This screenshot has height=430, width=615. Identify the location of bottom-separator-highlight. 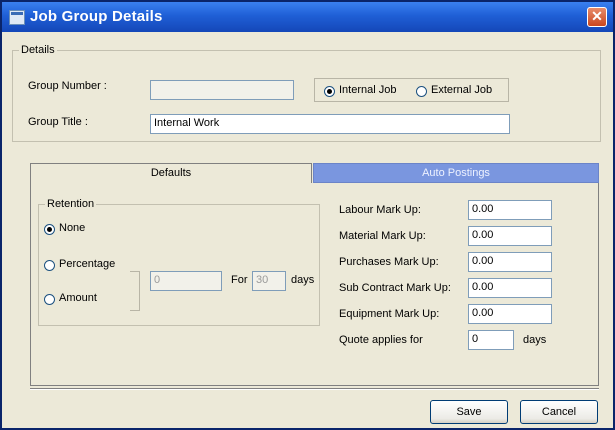
(314, 389).